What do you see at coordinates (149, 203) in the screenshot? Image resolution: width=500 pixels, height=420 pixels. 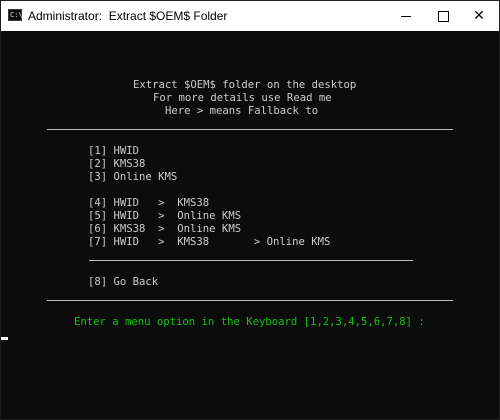 I see `menu-option-4: [4] HWID > KMS38` at bounding box center [149, 203].